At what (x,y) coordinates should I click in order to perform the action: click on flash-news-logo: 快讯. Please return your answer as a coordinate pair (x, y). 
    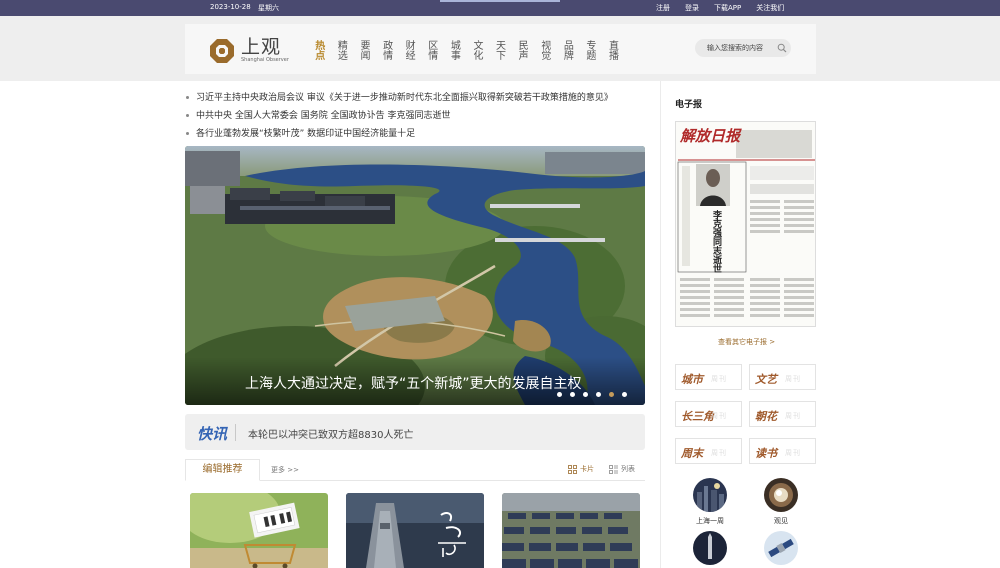
    Looking at the image, I should click on (212, 434).